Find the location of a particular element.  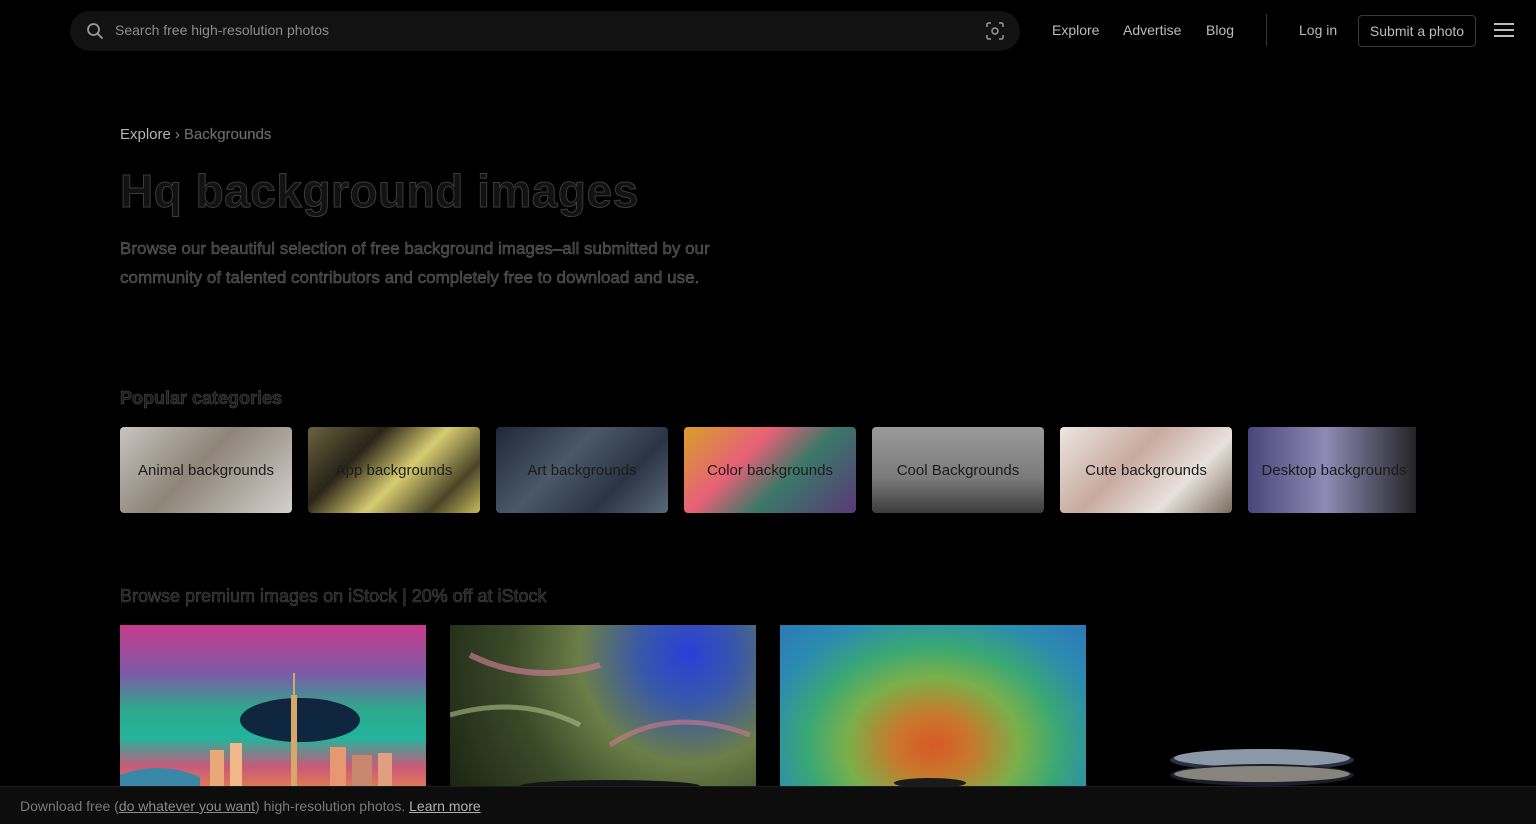

category-label: Art backgrounds is located at coordinates (582, 470).